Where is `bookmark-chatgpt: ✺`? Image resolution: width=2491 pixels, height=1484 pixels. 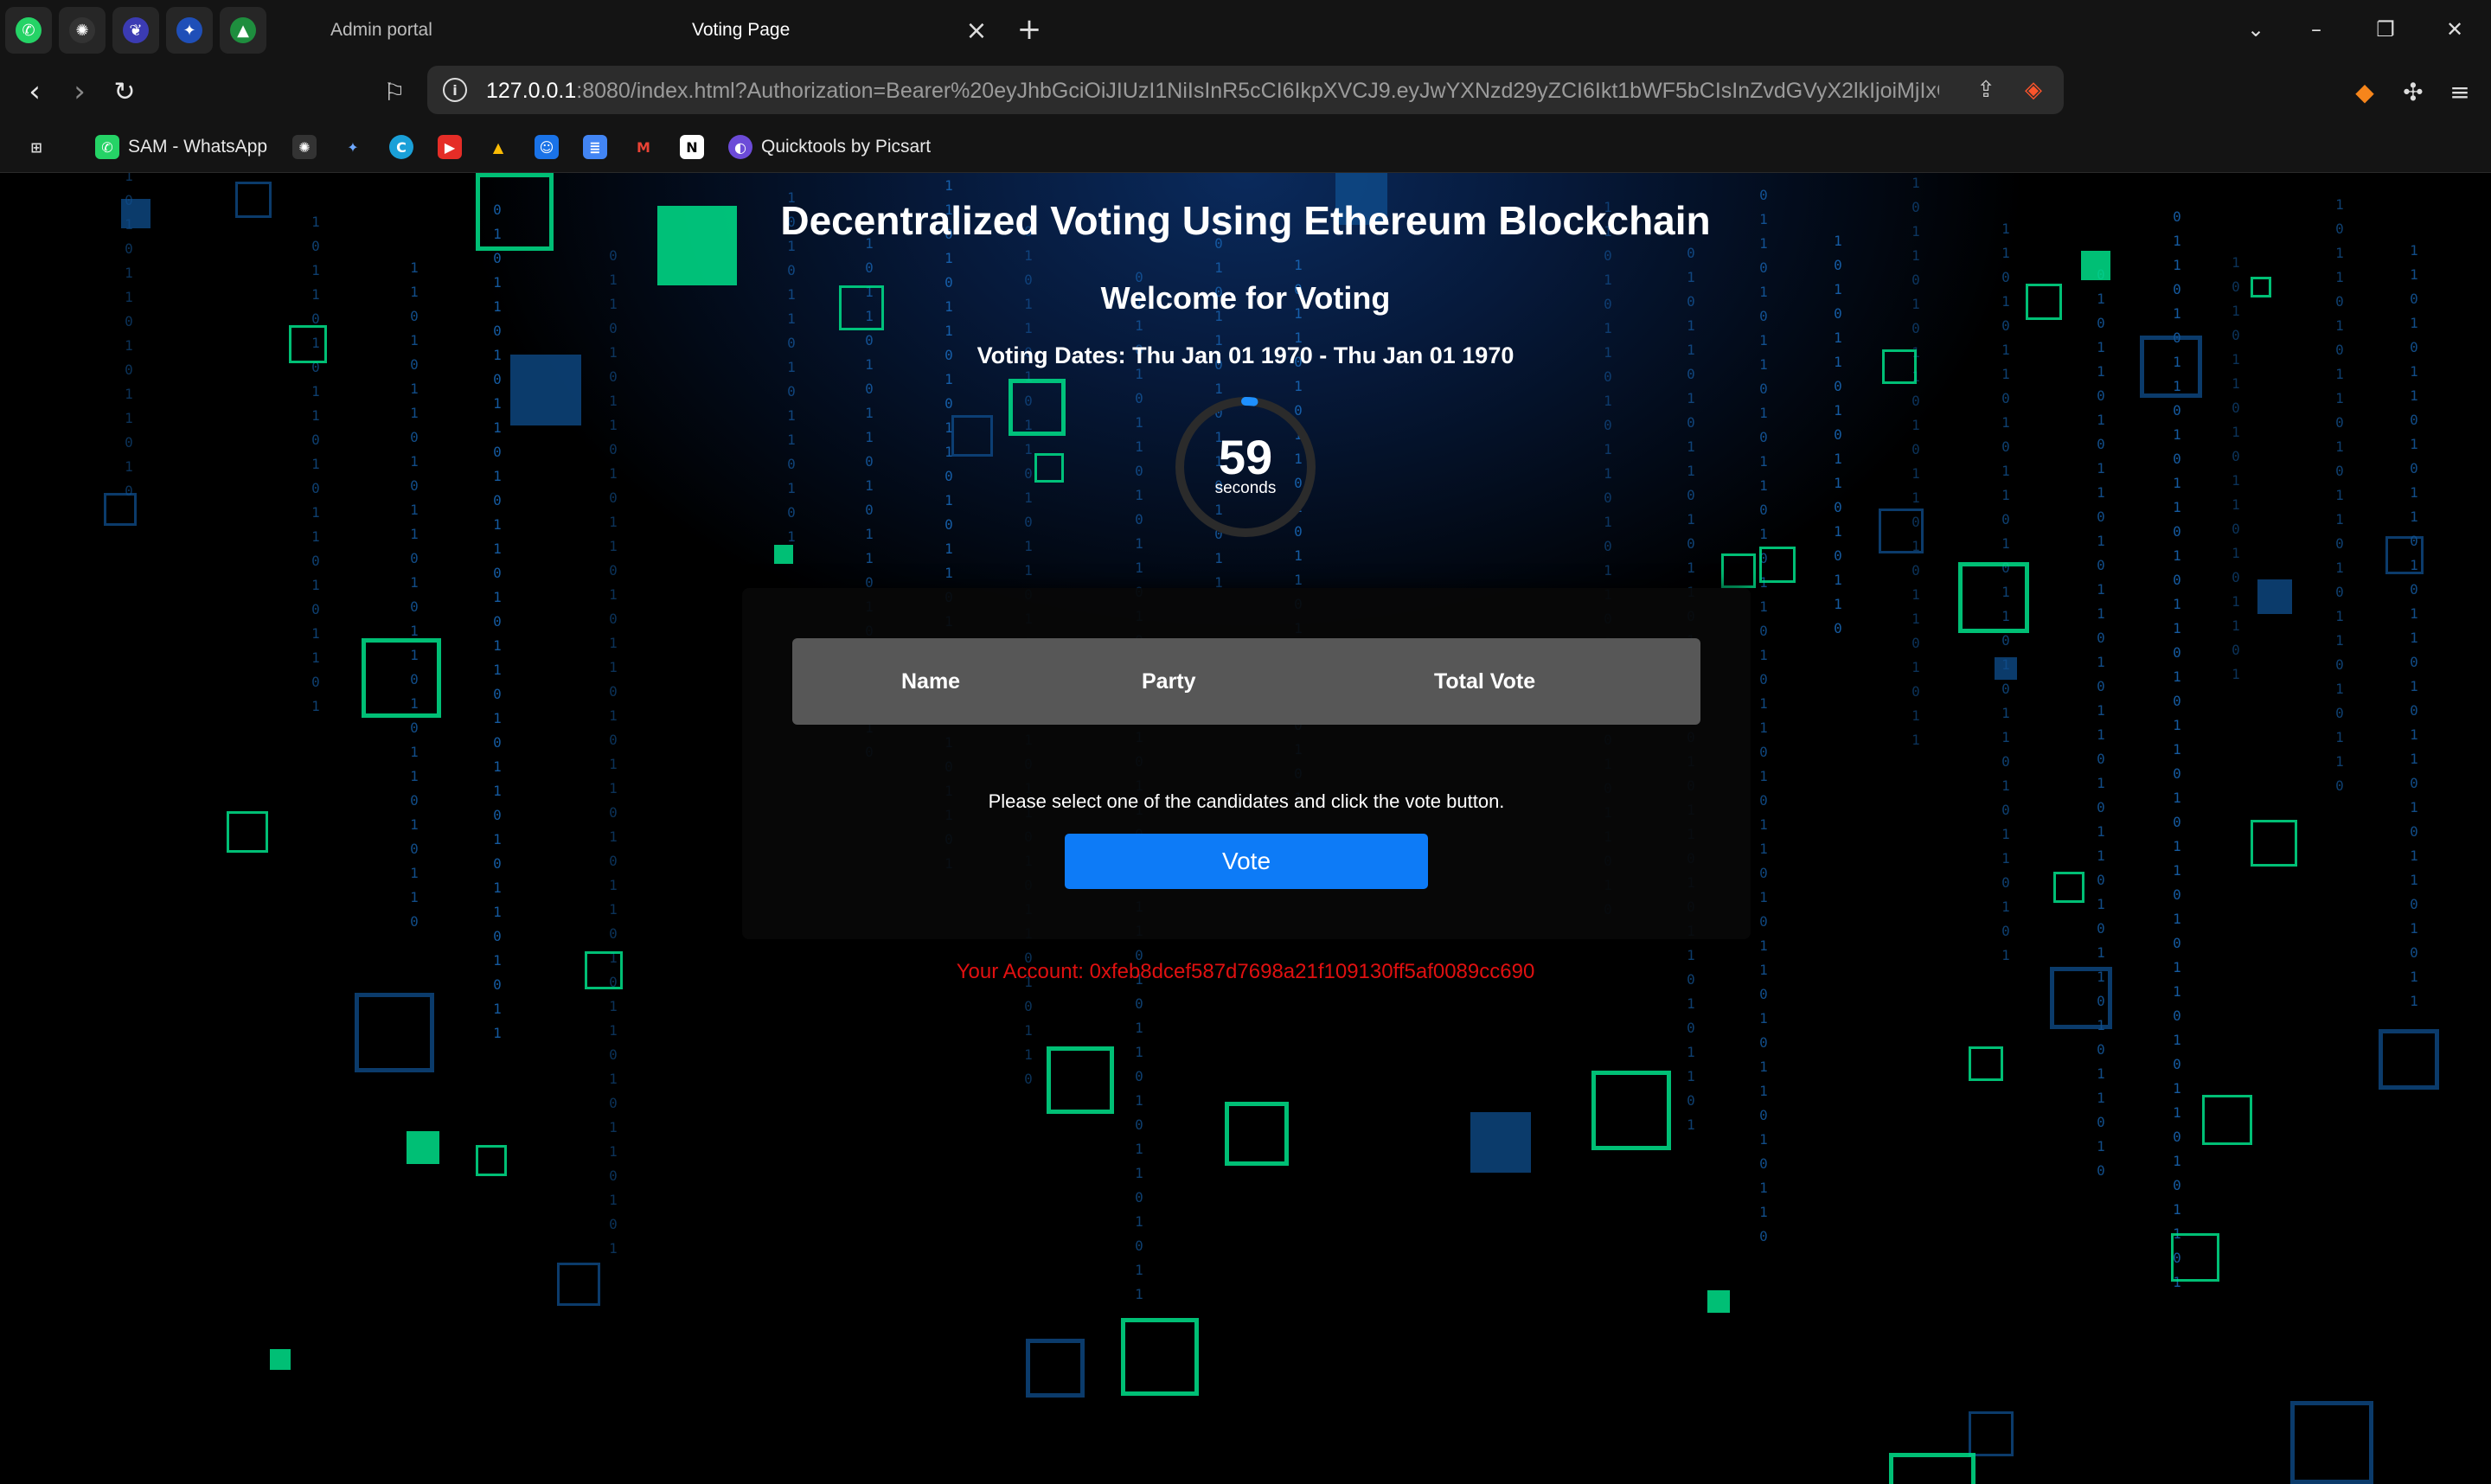 bookmark-chatgpt: ✺ is located at coordinates (304, 147).